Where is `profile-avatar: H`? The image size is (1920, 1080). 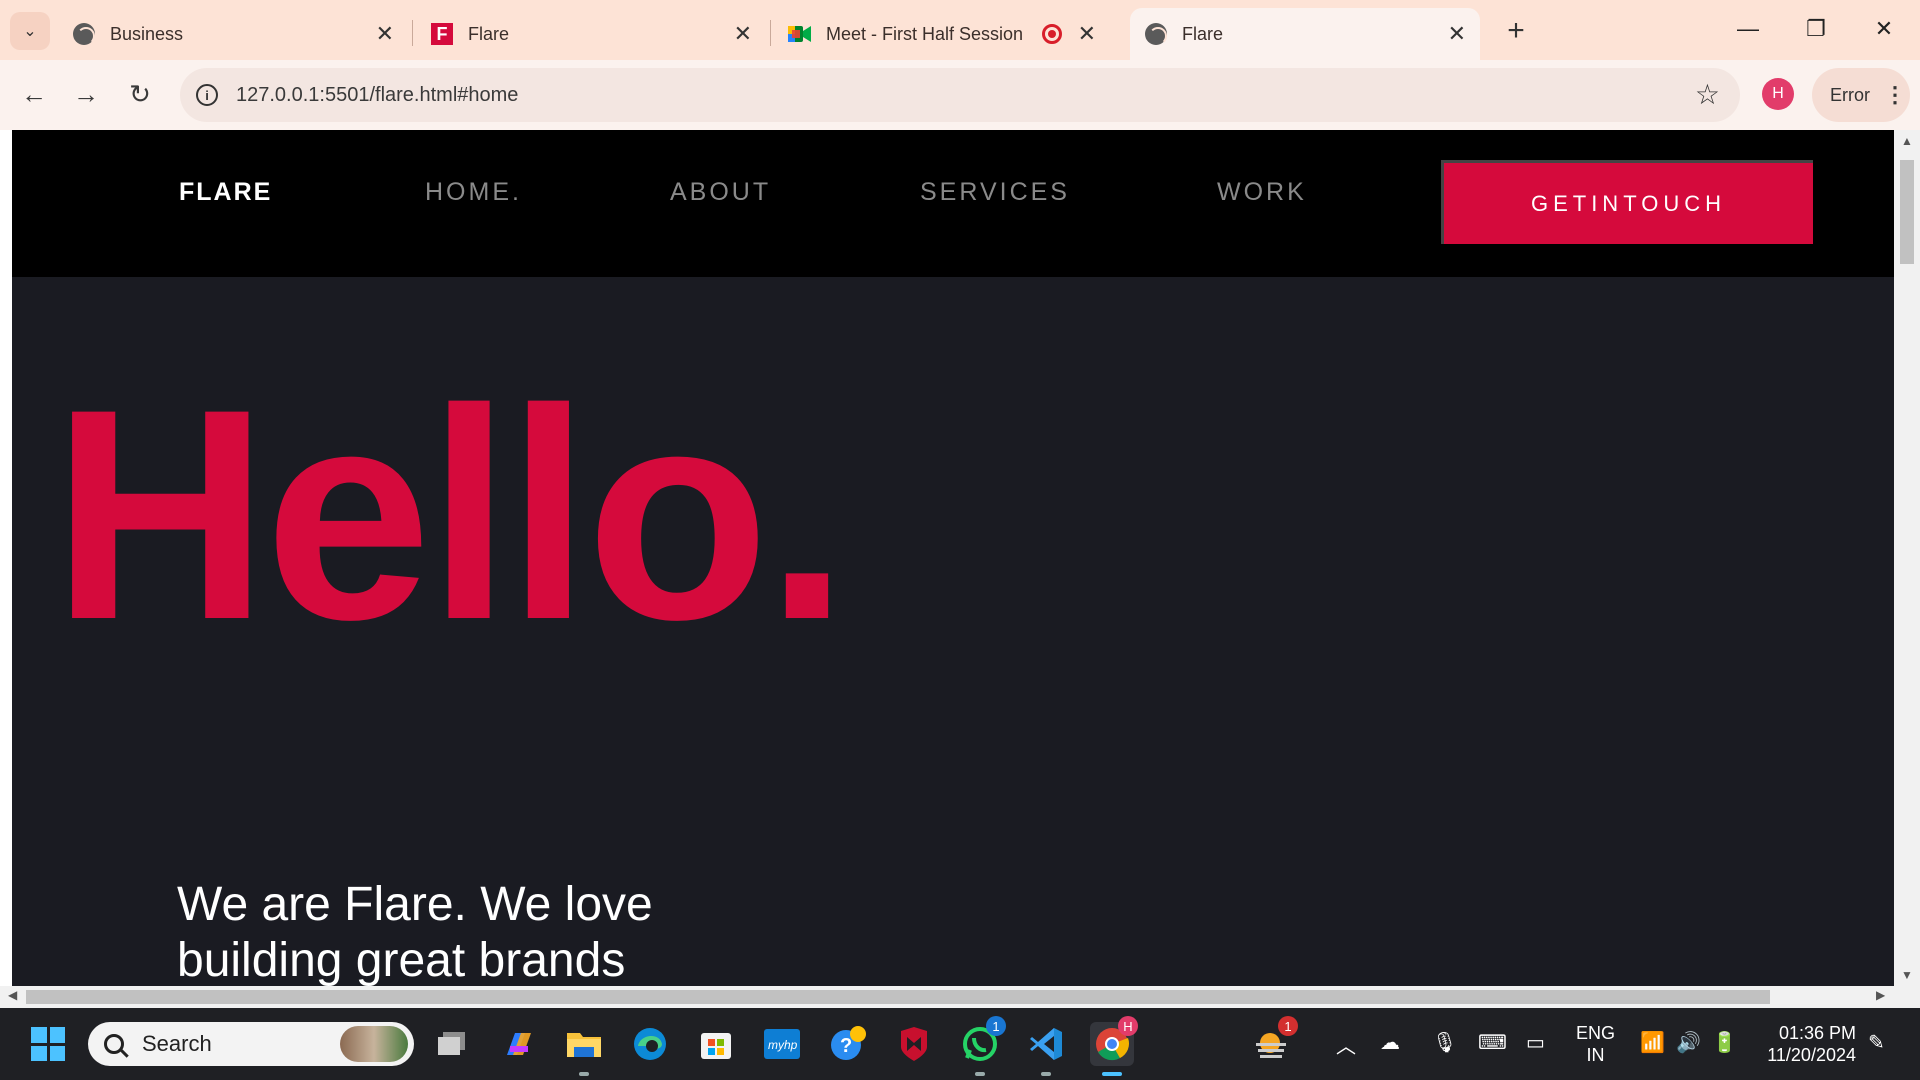
profile-avatar: H is located at coordinates (1778, 94).